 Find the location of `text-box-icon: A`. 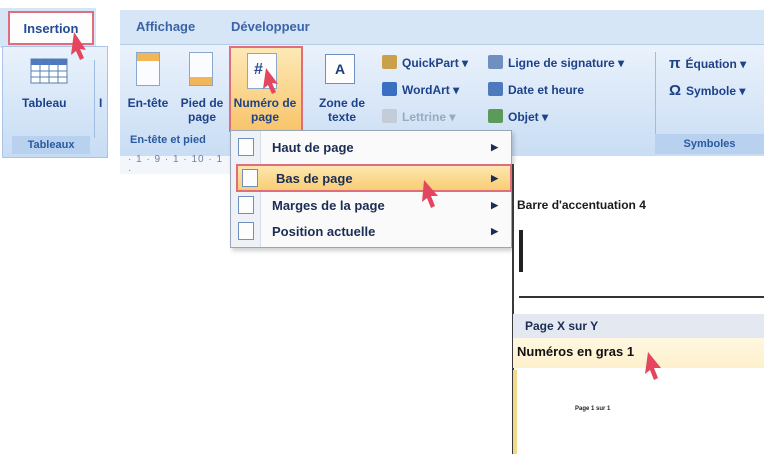

text-box-icon: A is located at coordinates (340, 69).